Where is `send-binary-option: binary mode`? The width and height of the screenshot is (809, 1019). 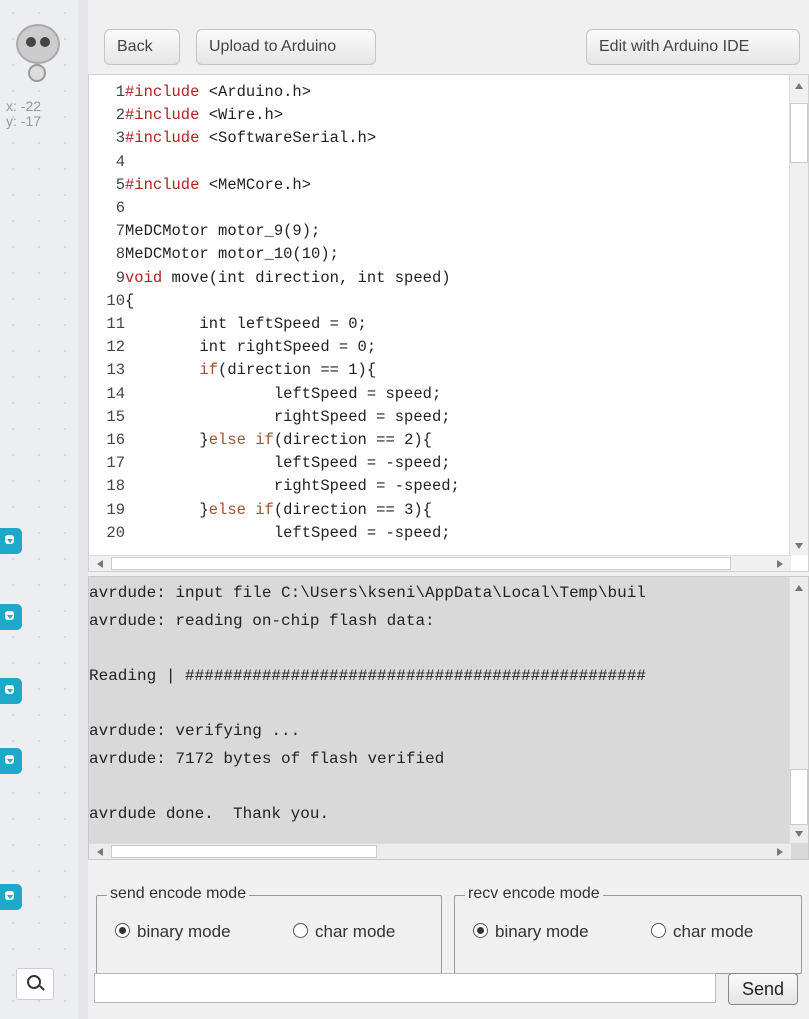
send-binary-option: binary mode is located at coordinates (173, 932).